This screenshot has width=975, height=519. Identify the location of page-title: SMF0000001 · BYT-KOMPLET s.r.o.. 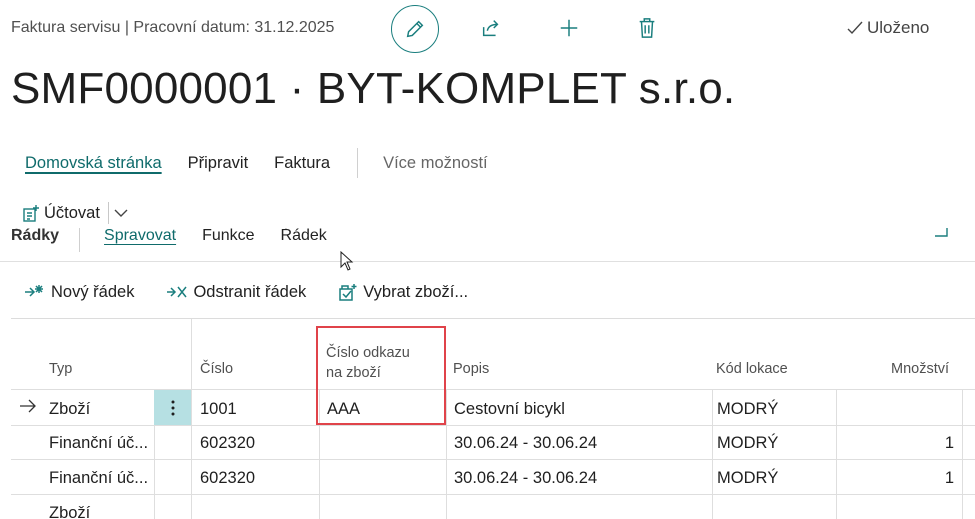
(373, 88).